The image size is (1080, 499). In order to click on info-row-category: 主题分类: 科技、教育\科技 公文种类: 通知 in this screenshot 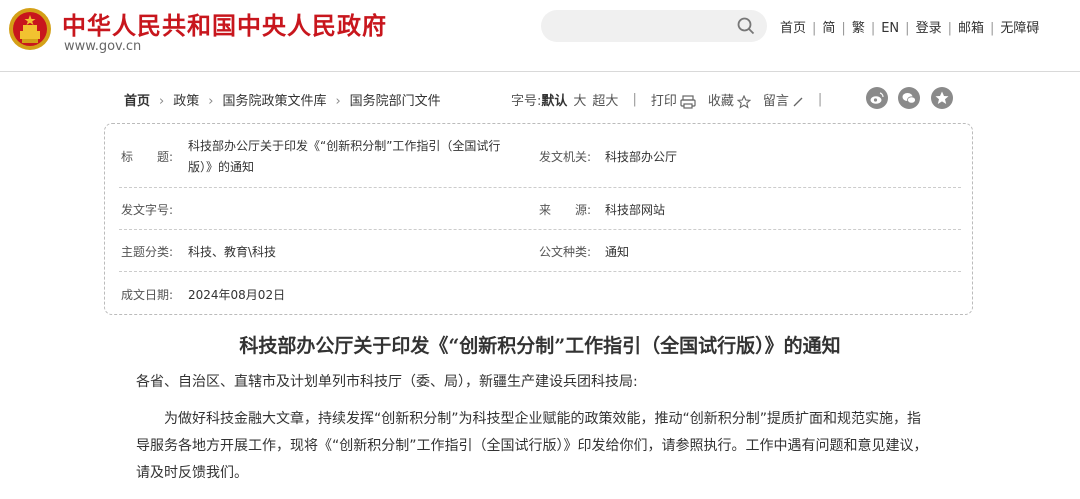, I will do `click(540, 251)`.